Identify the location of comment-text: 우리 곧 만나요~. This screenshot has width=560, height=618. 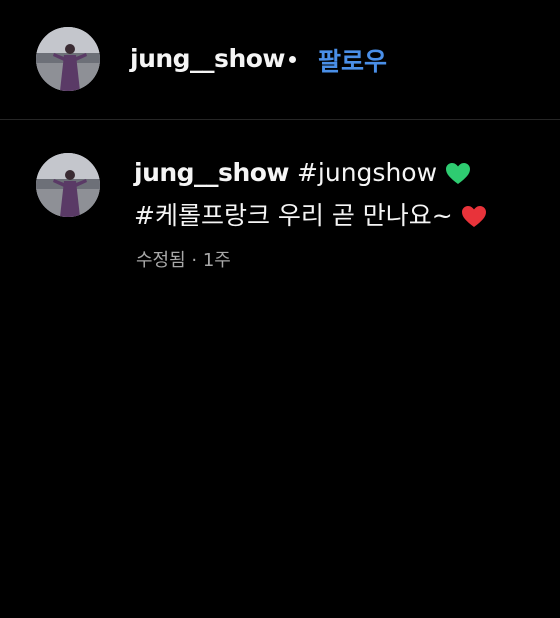
(365, 215).